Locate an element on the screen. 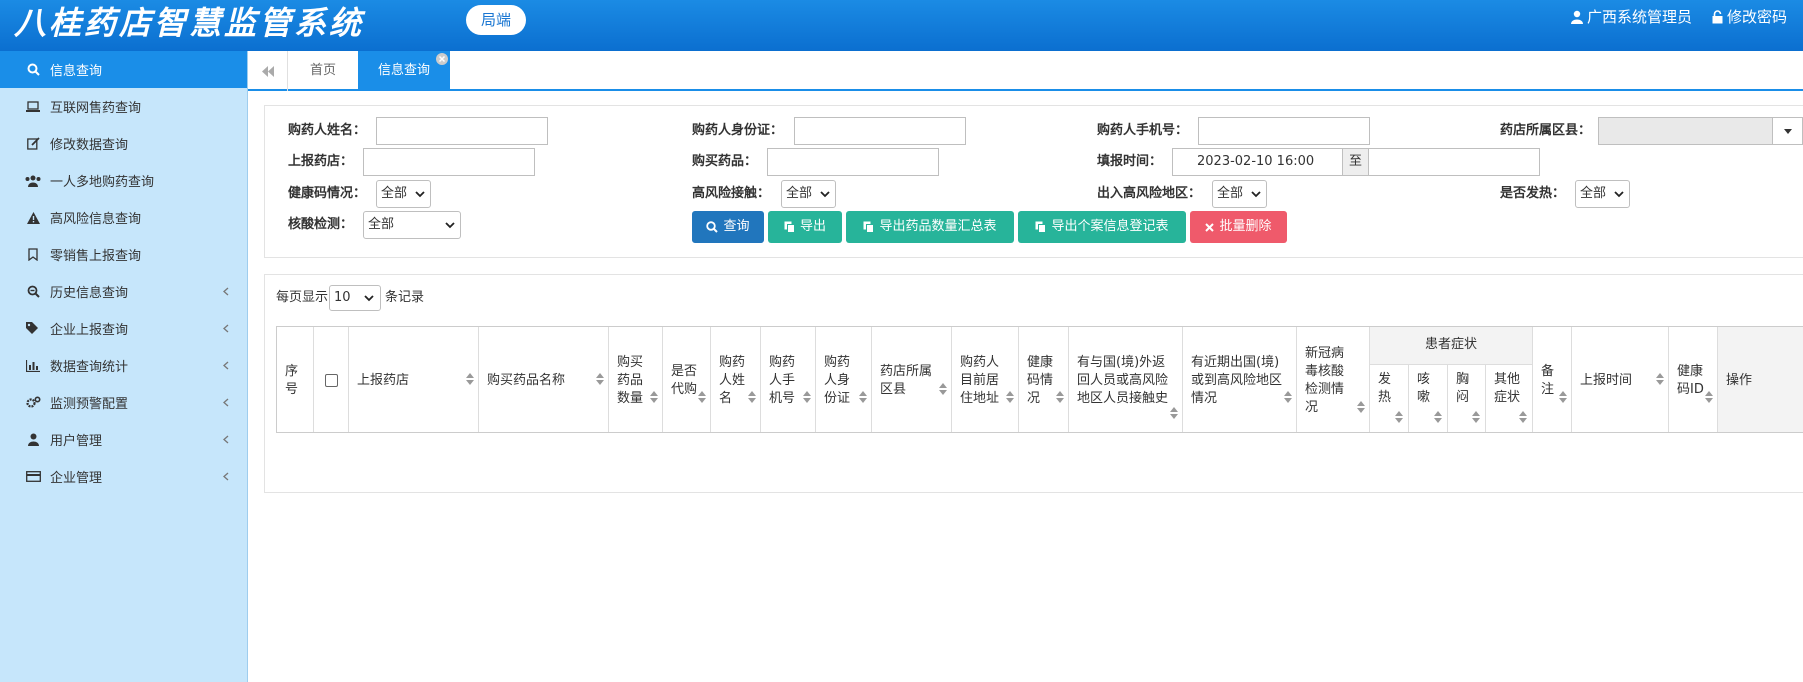  col-label: 新冠病 毒核酸 检测情 况 is located at coordinates (1325, 380).